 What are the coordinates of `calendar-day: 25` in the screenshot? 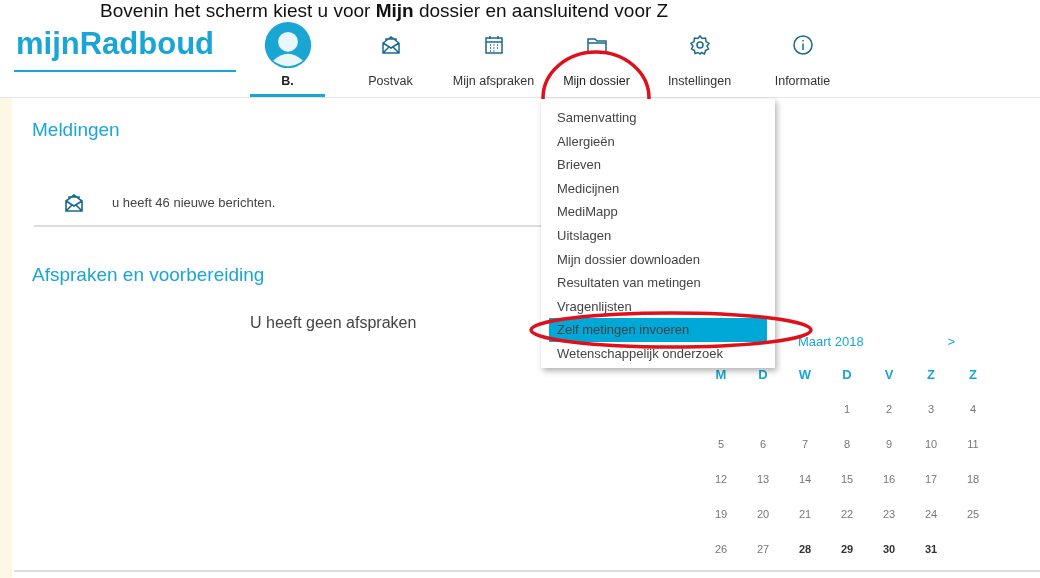 It's located at (973, 514).